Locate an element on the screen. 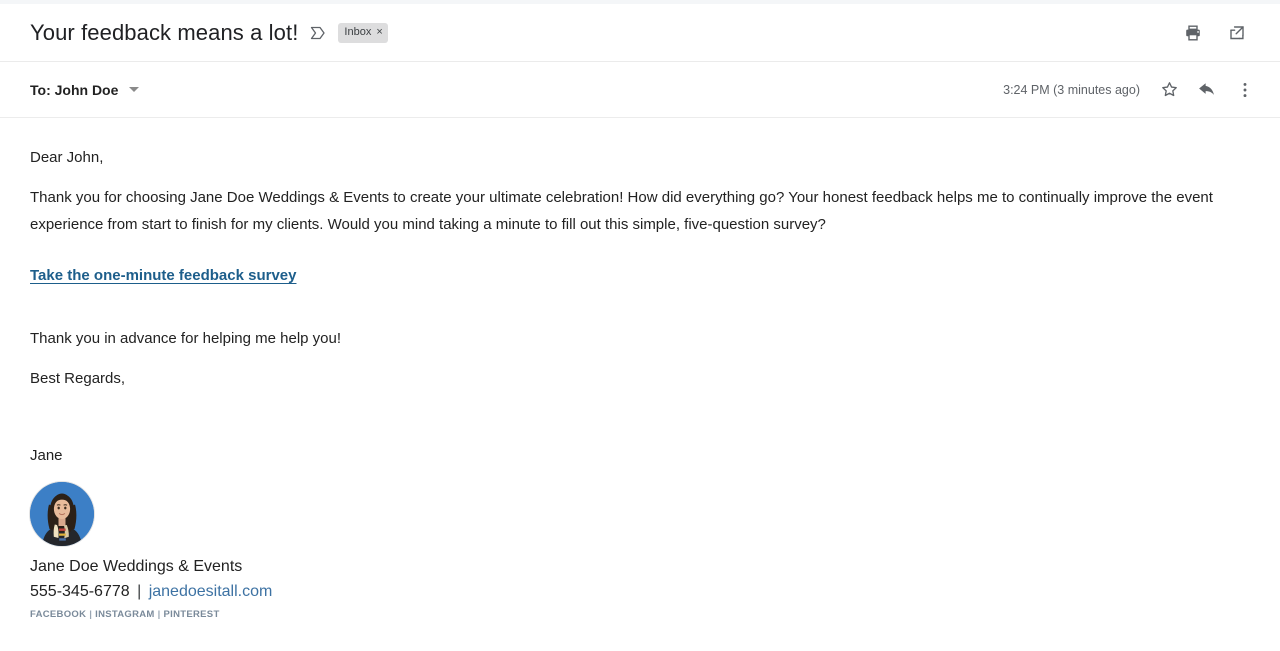  social-link-facebook: FACEBOOK is located at coordinates (58, 614).